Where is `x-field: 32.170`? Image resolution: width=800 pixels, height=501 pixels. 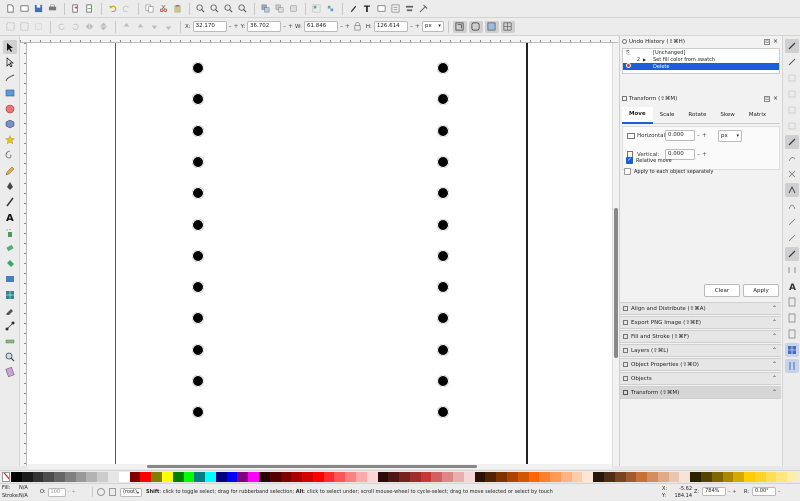
x-field: 32.170 is located at coordinates (209, 26).